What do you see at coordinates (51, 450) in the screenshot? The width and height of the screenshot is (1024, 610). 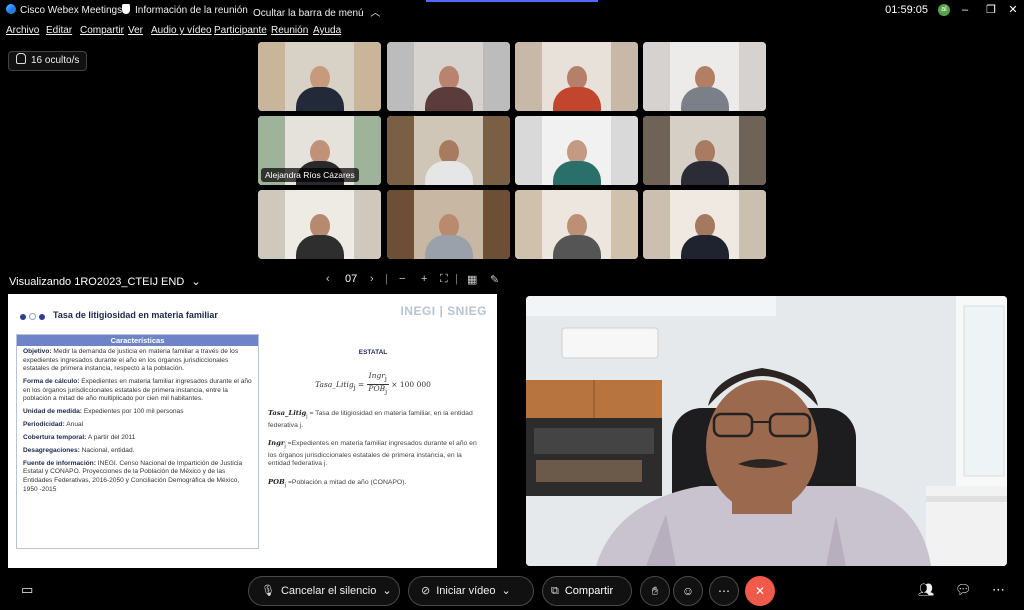 I see `characteristic-label: Desagregaciones:` at bounding box center [51, 450].